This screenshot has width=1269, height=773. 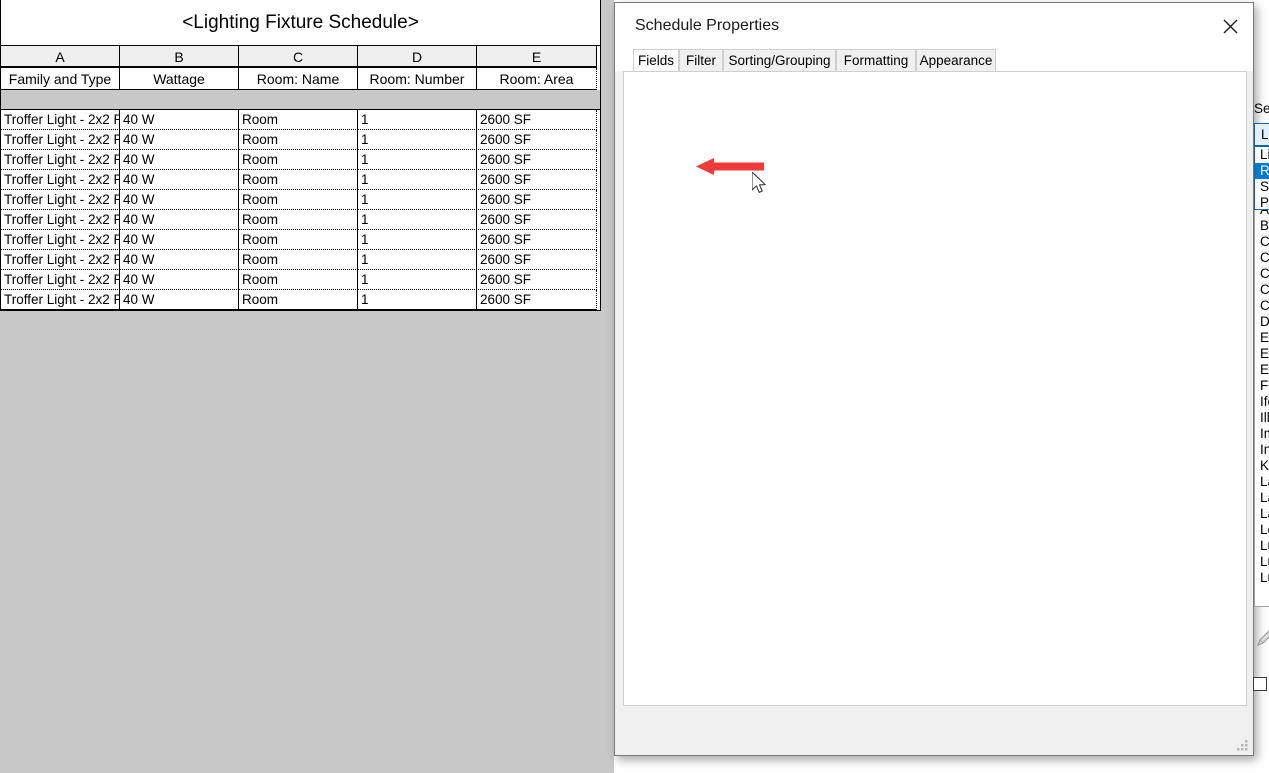 I want to click on dropdown-option: Space, so click(x=1262, y=187).